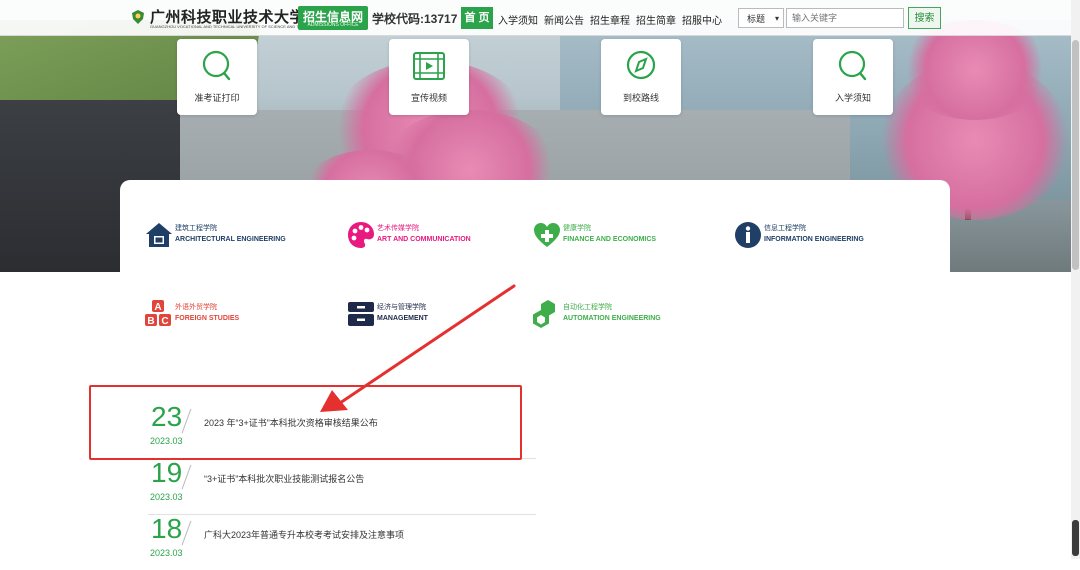 This screenshot has height=570, width=1080. Describe the element at coordinates (333, 18) in the screenshot. I see `admissions-badge: 招生信息网 ADMISSIONS OFFICE` at that location.